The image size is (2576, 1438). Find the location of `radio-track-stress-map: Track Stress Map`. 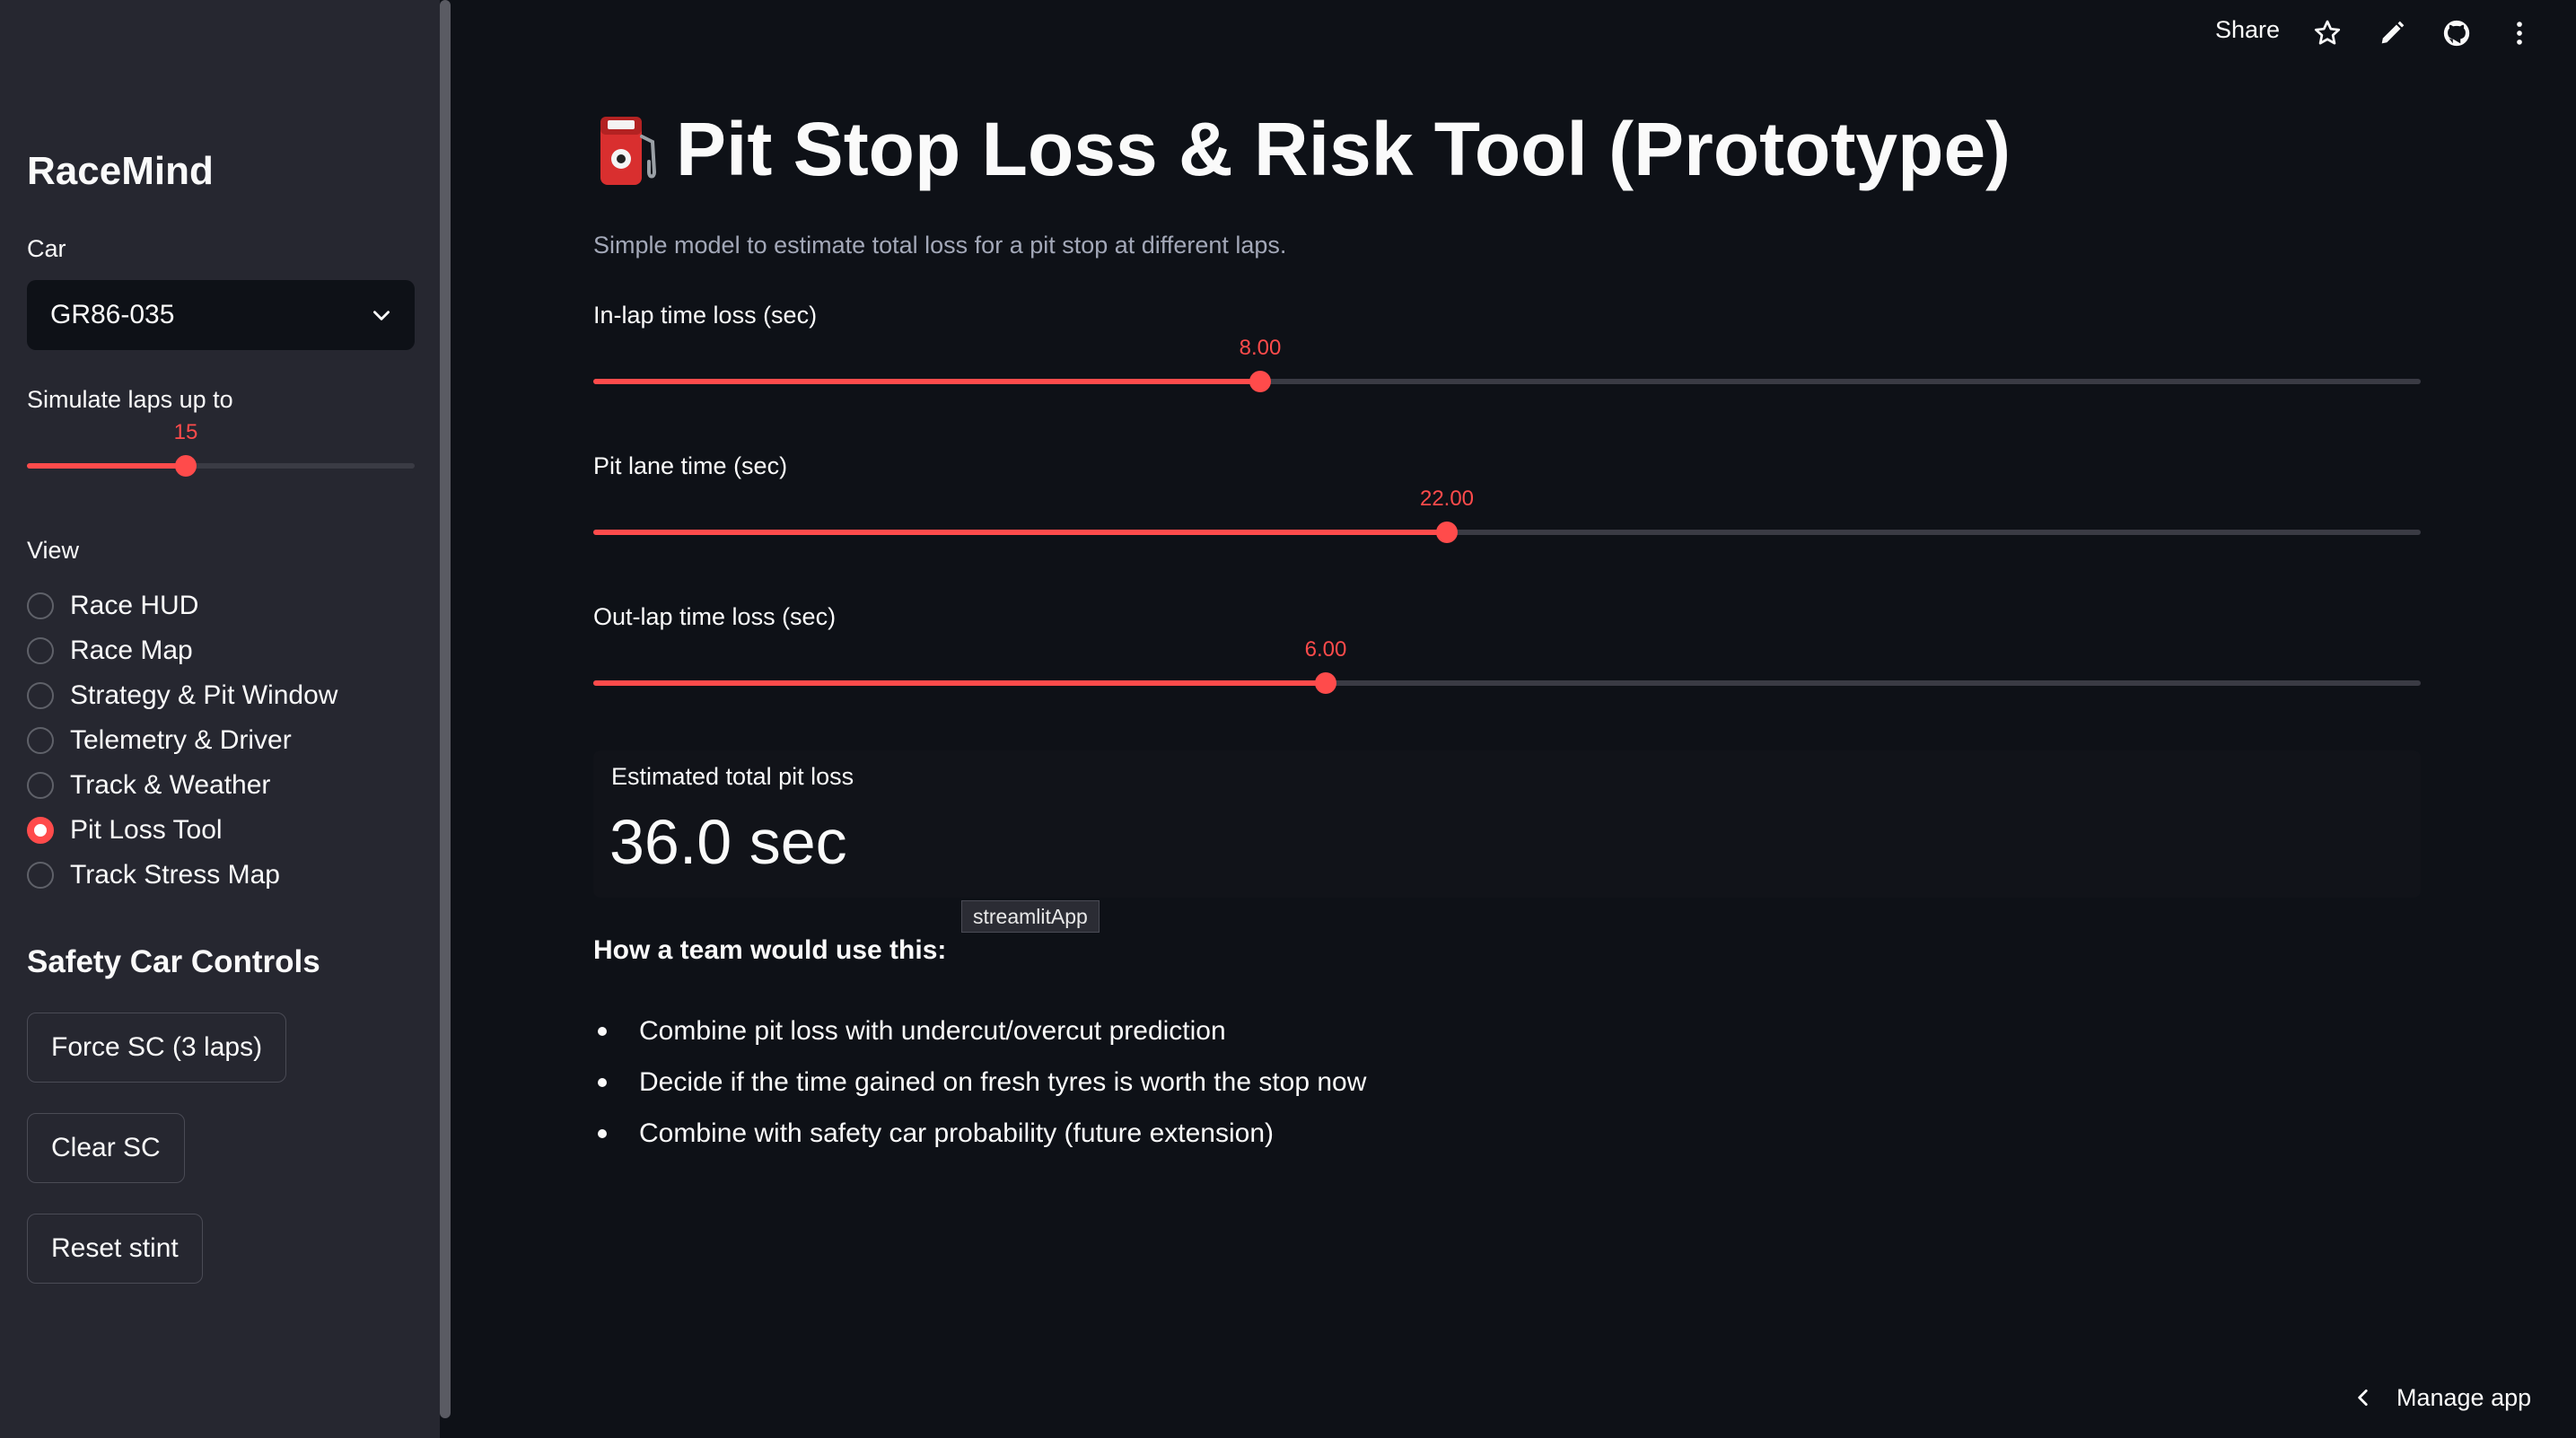

radio-track-stress-map: Track Stress Map is located at coordinates (182, 875).